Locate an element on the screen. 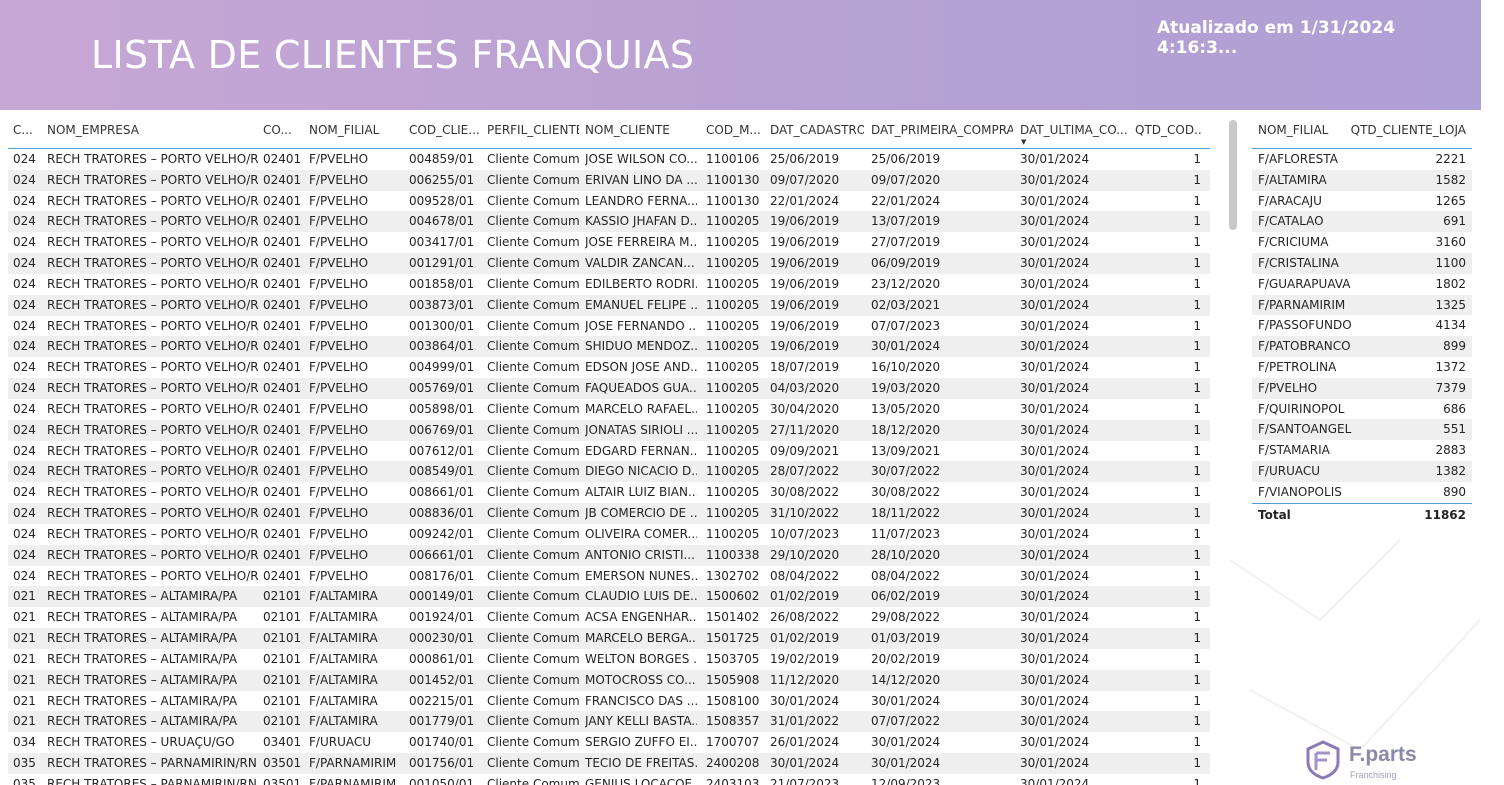 The image size is (1504, 785). branch-name: F/STAMARIA is located at coordinates (1294, 450).